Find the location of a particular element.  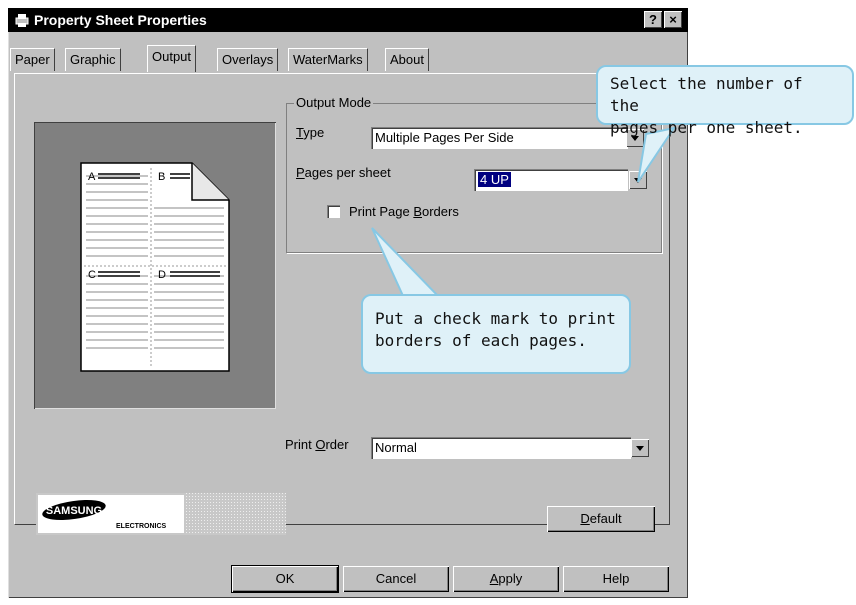

pages-callout-line-1: Select the number of the is located at coordinates (706, 94).